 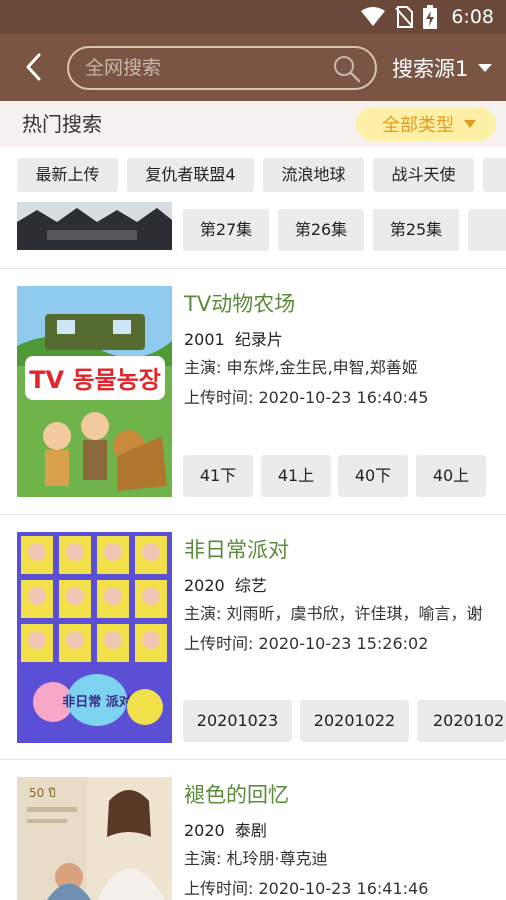 I want to click on item-meta: 2020 综艺, so click(x=225, y=584).